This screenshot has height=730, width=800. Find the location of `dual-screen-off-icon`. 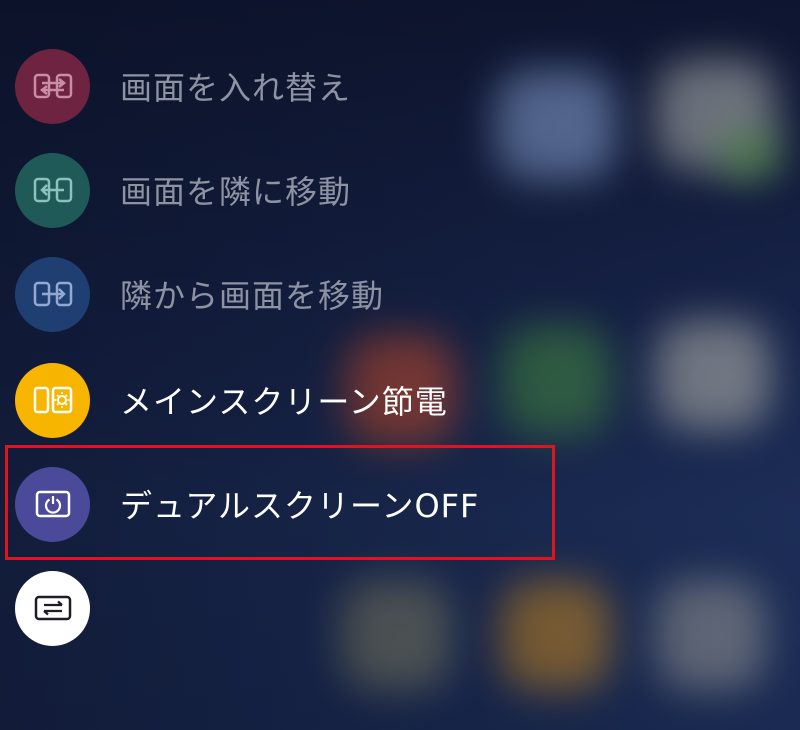

dual-screen-off-icon is located at coordinates (52, 504).